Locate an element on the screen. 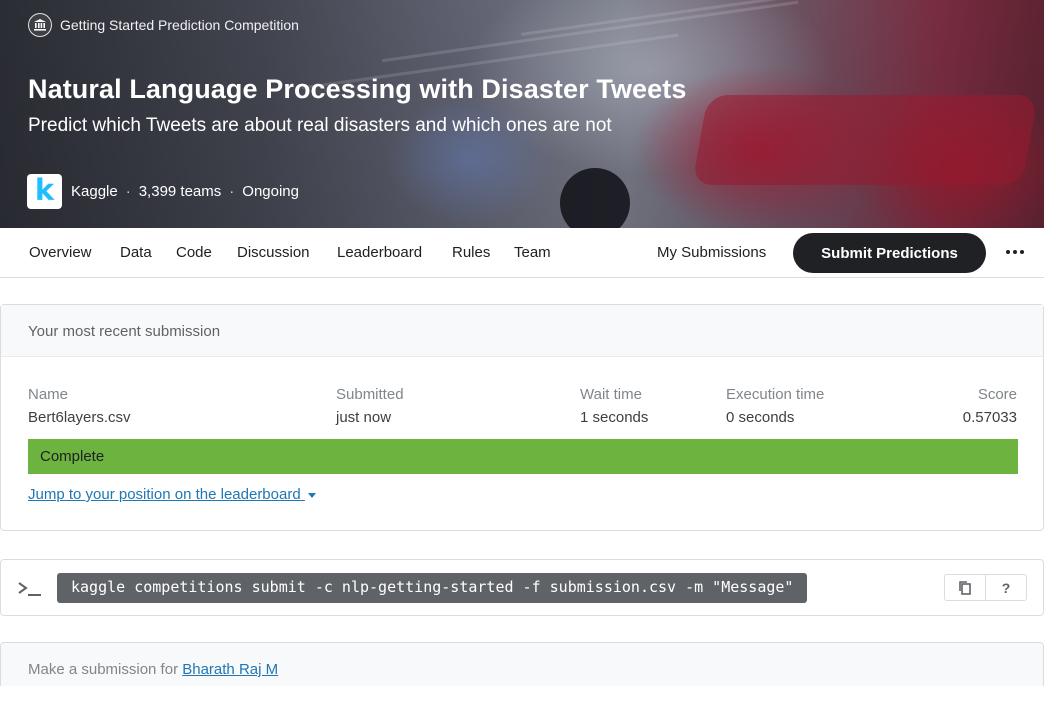 The height and width of the screenshot is (720, 1056). jump-to-leaderboard-label: Jump to your position on the leaderboard is located at coordinates (164, 494).